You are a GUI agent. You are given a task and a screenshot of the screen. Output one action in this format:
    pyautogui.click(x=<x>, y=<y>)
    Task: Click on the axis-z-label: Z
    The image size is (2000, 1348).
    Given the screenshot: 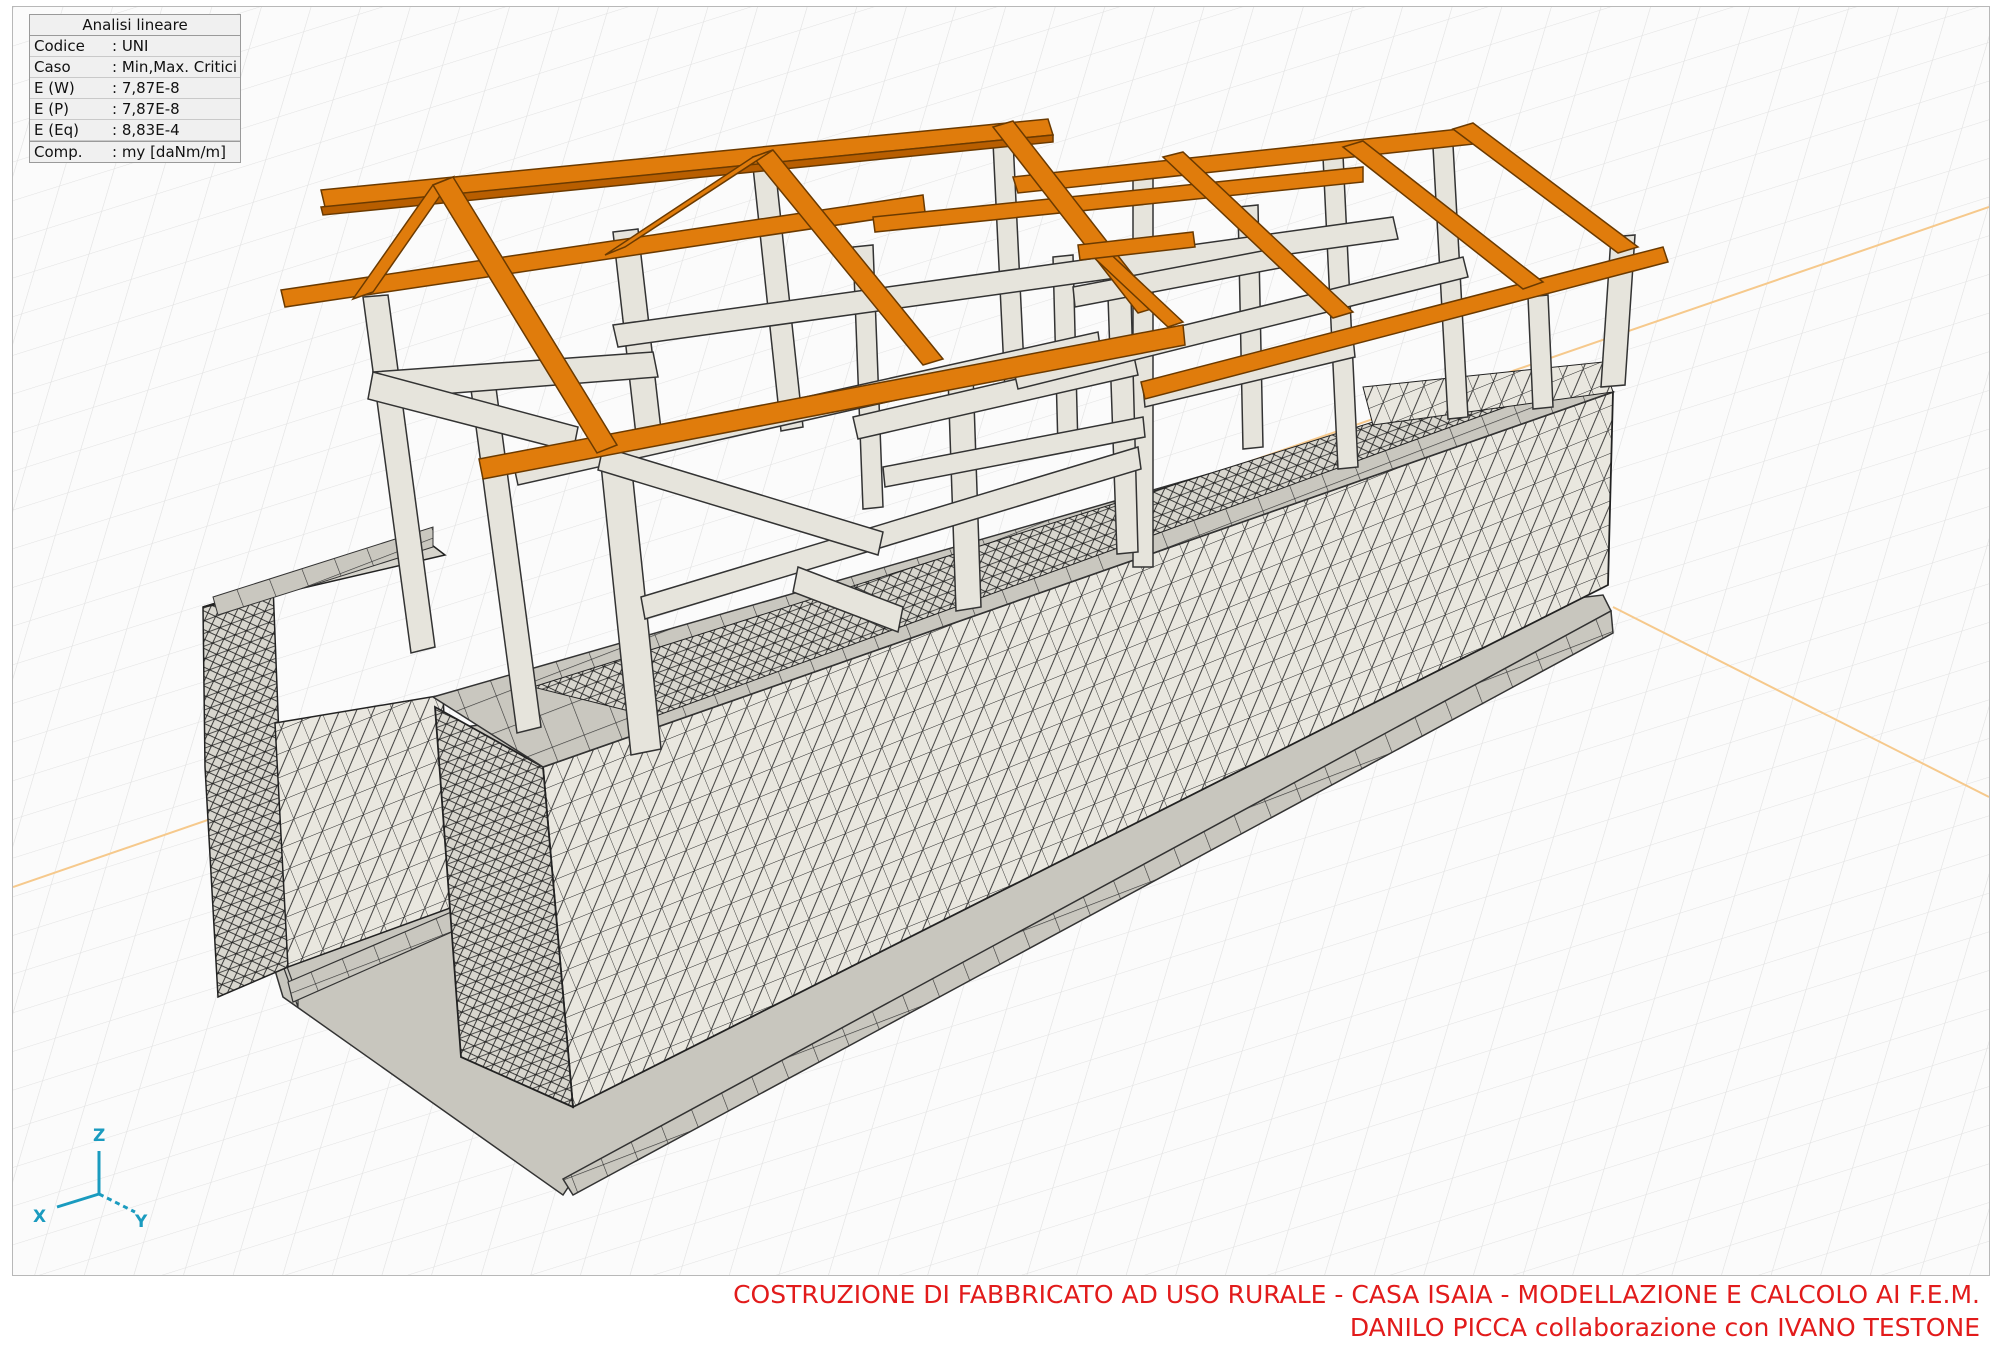 What is the action you would take?
    pyautogui.click(x=99, y=1136)
    